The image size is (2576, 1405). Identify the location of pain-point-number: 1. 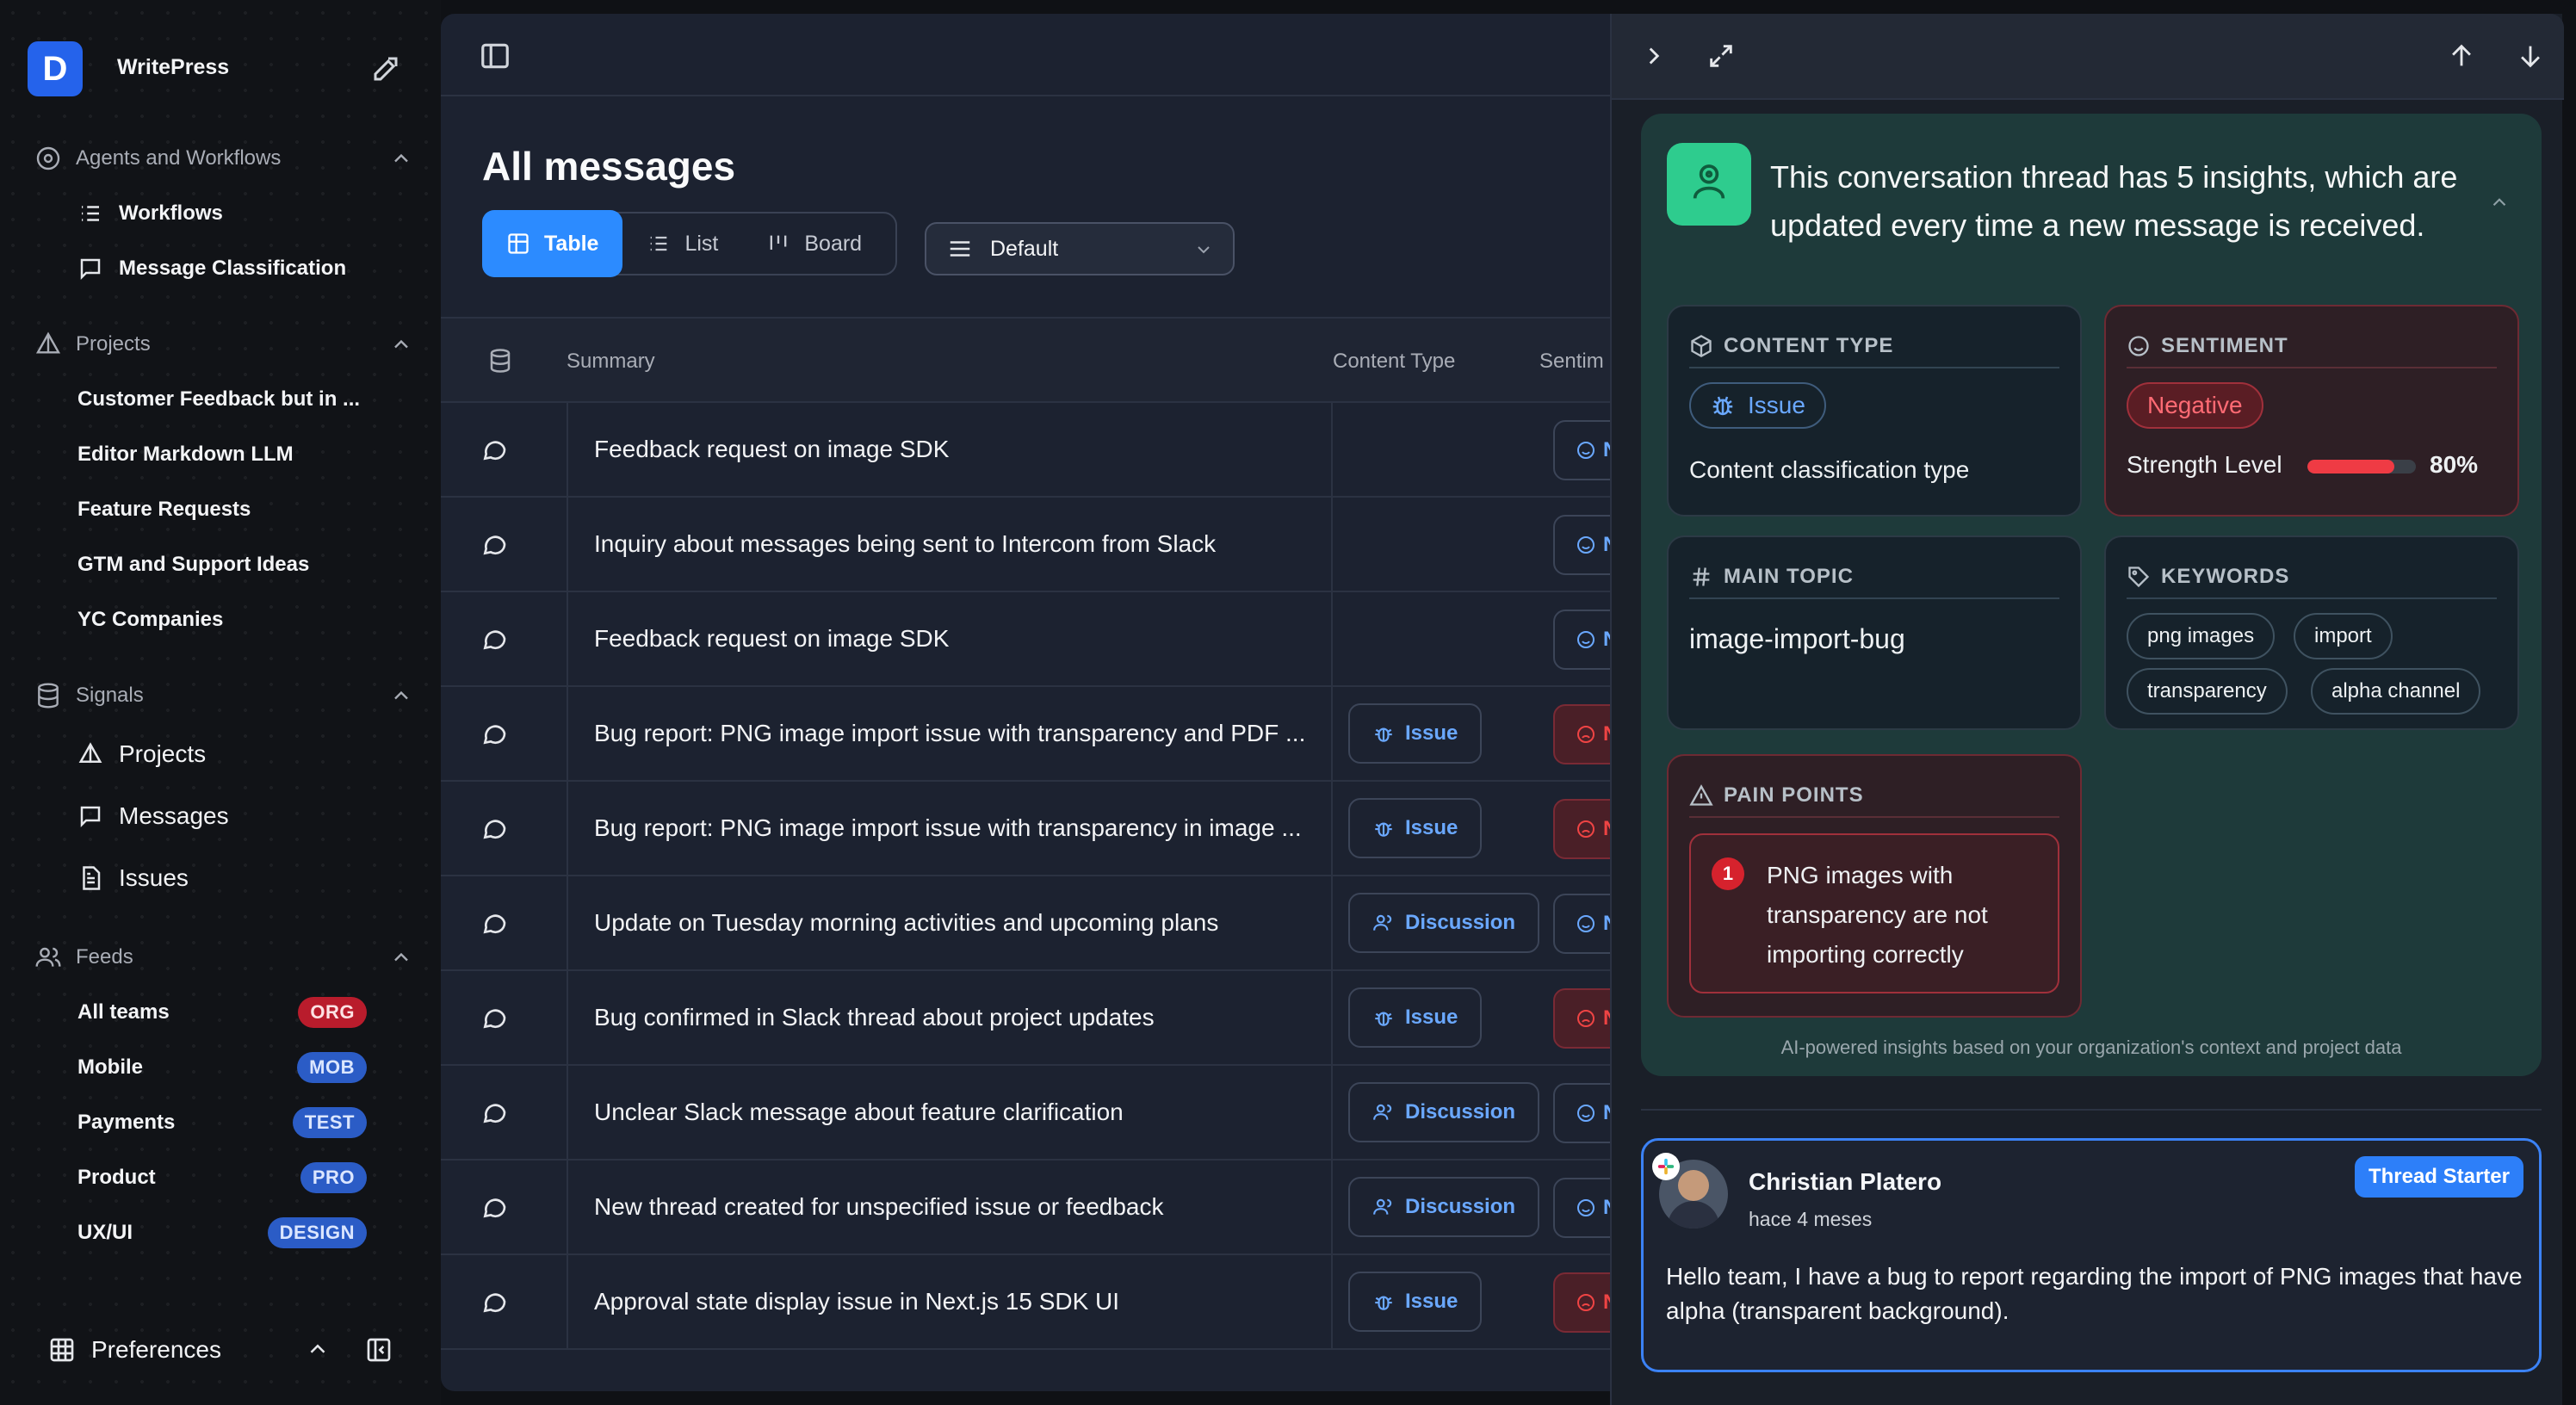
(1728, 873).